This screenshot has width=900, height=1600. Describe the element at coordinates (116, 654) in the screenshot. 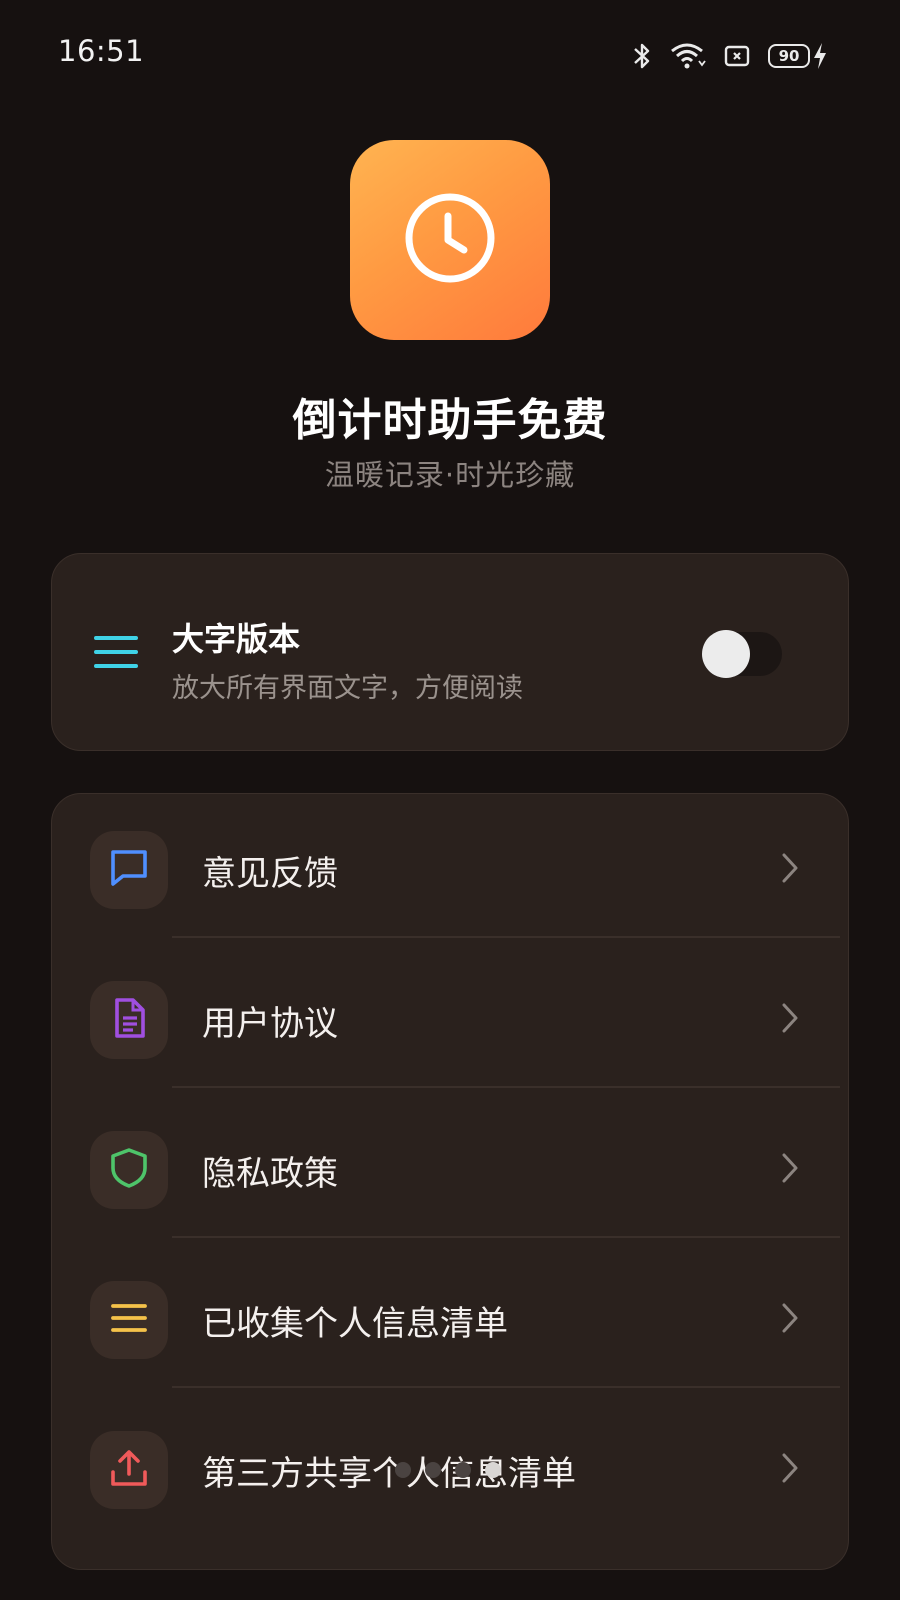

I see `menu-lines-icon` at that location.